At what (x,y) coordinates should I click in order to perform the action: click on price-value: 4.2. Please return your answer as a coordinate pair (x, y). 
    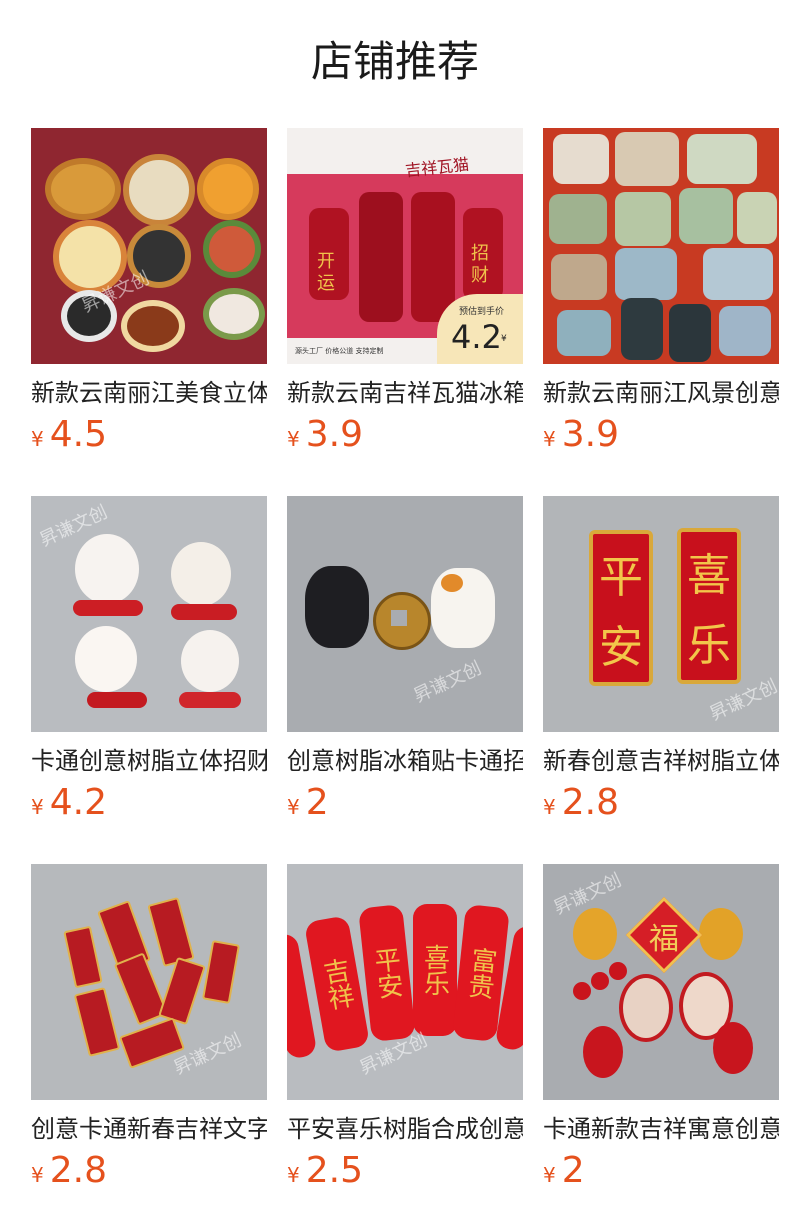
    Looking at the image, I should click on (78, 802).